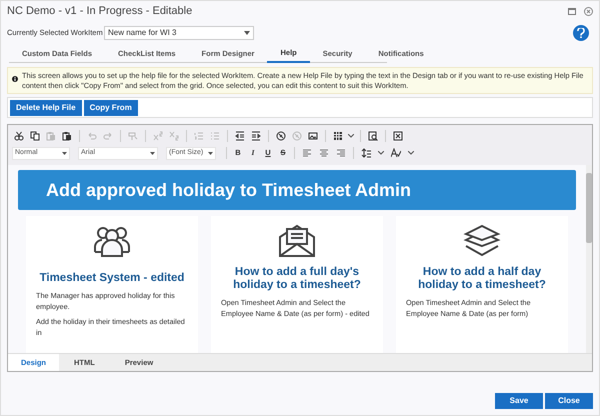 This screenshot has width=600, height=416. Describe the element at coordinates (46, 108) in the screenshot. I see `action-button: Delete Help File` at that location.